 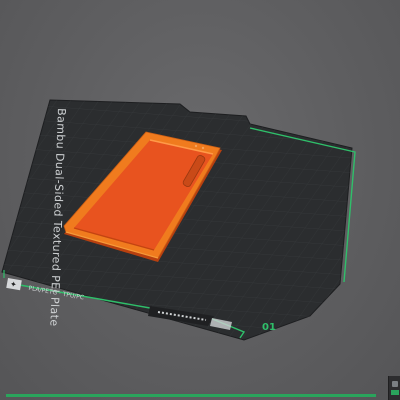 What do you see at coordinates (394, 388) in the screenshot?
I see `corner-widget` at bounding box center [394, 388].